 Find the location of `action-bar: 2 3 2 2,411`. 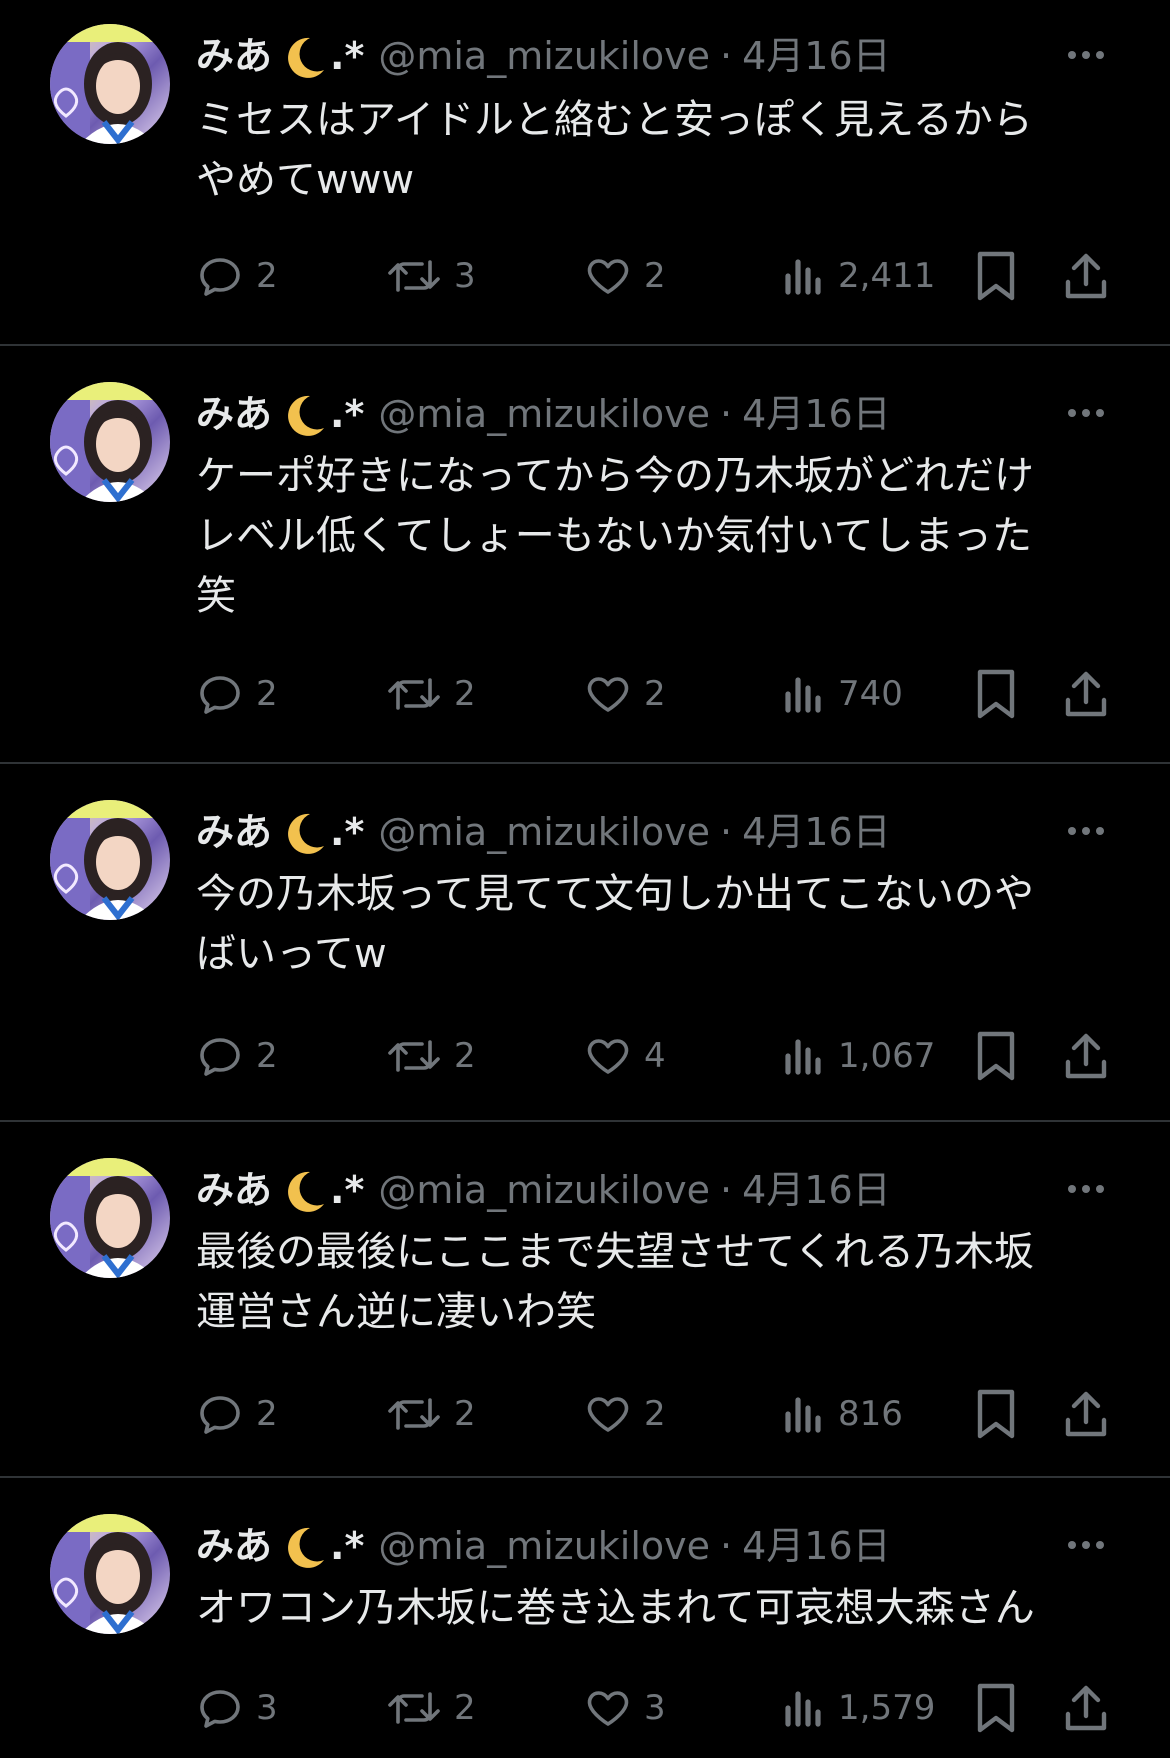

action-bar: 2 3 2 2,411 is located at coordinates (661, 276).